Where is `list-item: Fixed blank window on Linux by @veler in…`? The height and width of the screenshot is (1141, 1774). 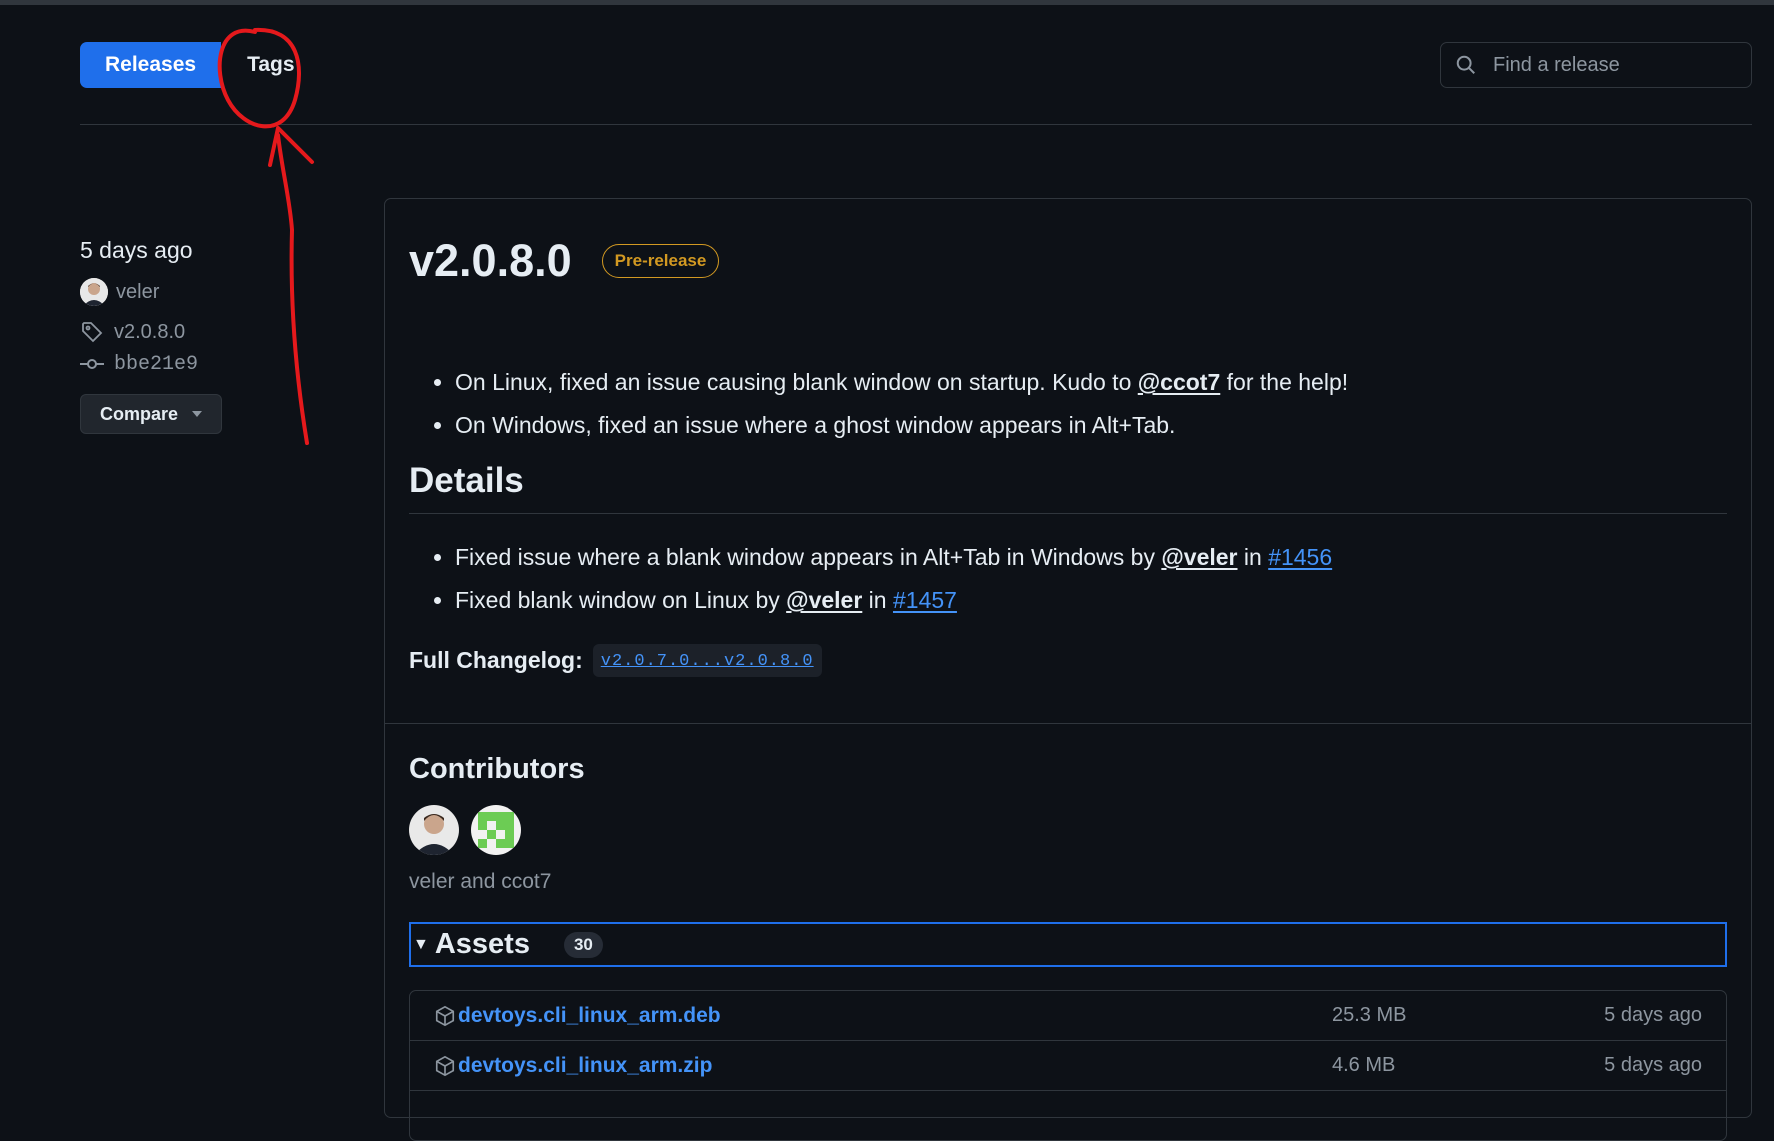 list-item: Fixed blank window on Linux by @veler in… is located at coordinates (893, 600).